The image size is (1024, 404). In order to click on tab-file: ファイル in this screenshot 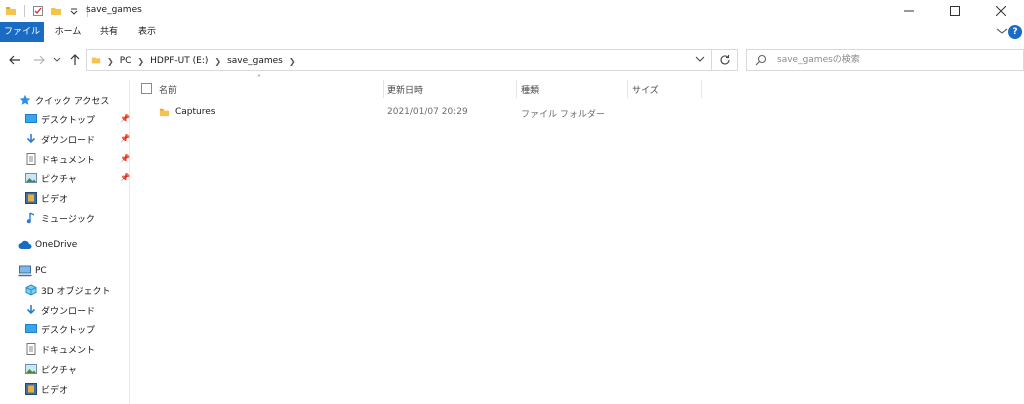, I will do `click(22, 32)`.